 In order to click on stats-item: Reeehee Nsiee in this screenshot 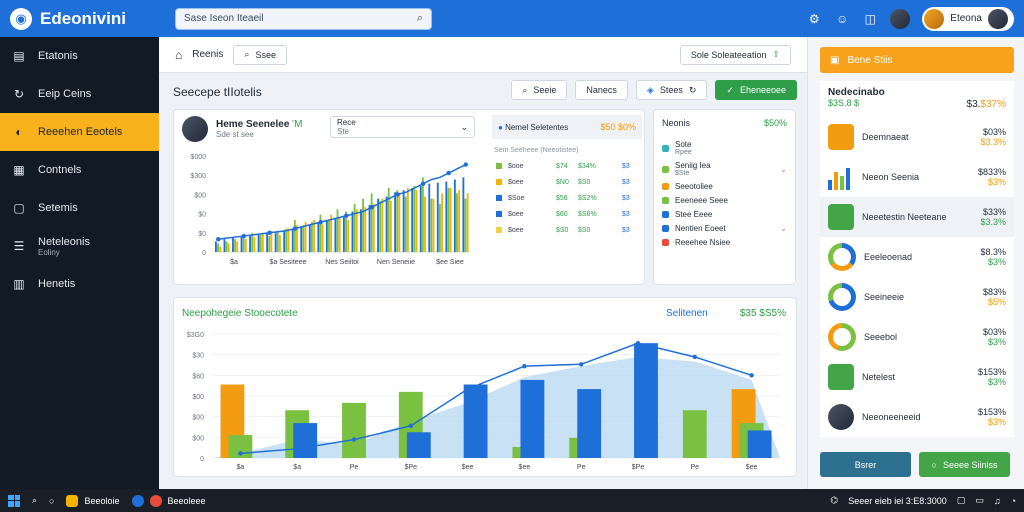, I will do `click(724, 242)`.